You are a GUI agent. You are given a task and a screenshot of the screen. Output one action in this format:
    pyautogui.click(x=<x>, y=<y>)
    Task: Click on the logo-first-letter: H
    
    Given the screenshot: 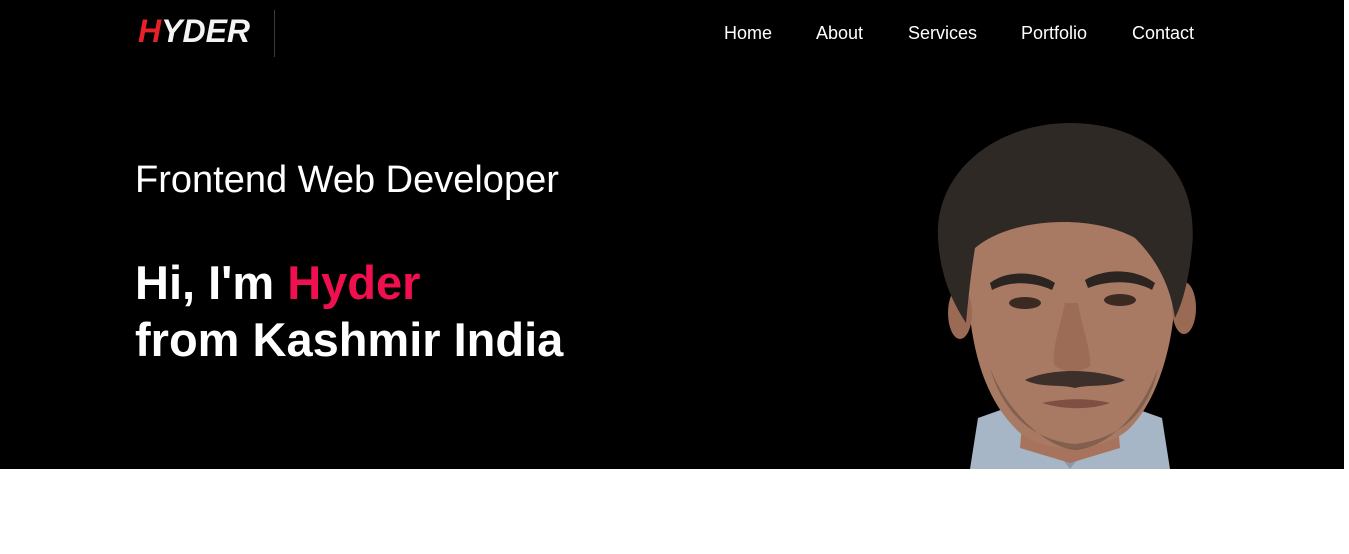 What is the action you would take?
    pyautogui.click(x=150, y=31)
    